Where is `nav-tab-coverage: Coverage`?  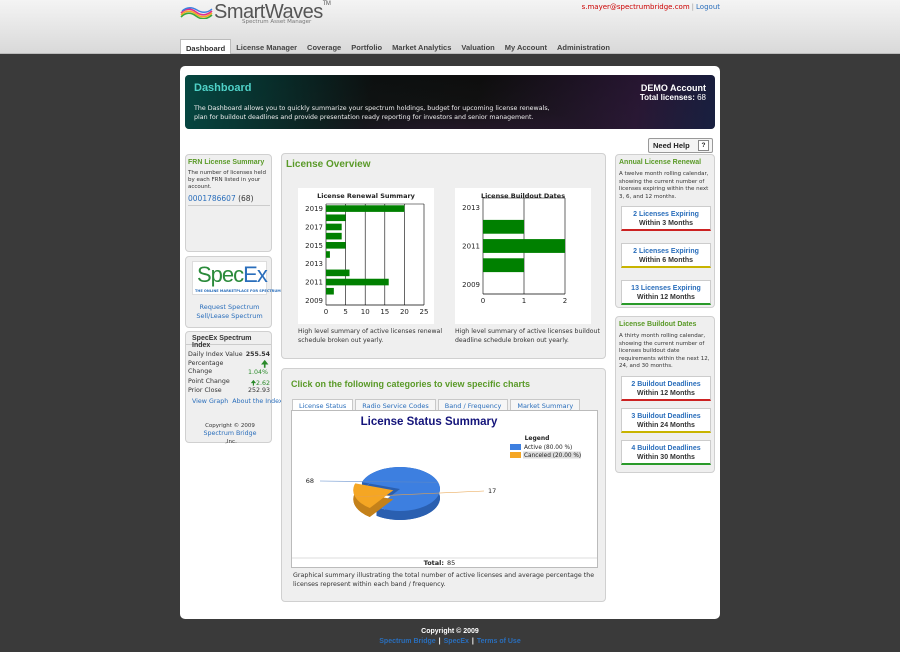
nav-tab-coverage: Coverage is located at coordinates (324, 46).